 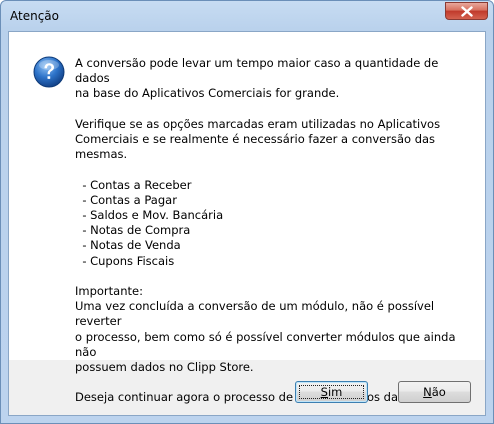 I want to click on window-title: Atenção, so click(x=34, y=16).